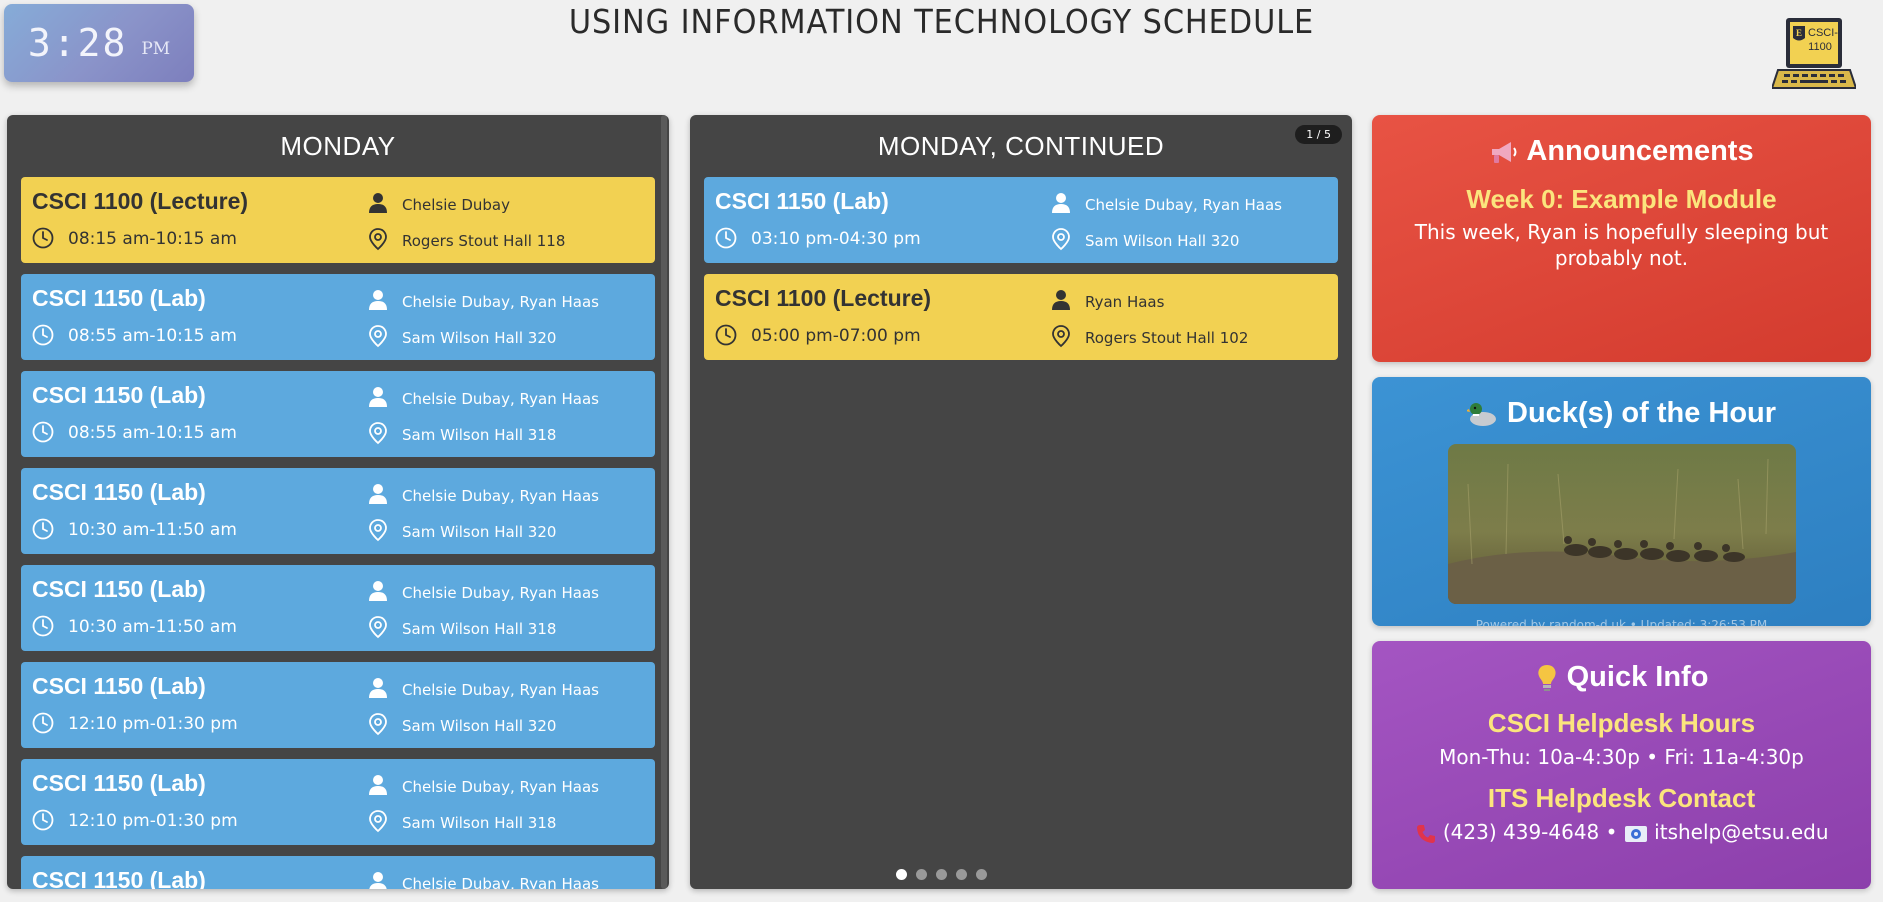  I want to click on instructor-name: Chelsie Dubay, so click(456, 205).